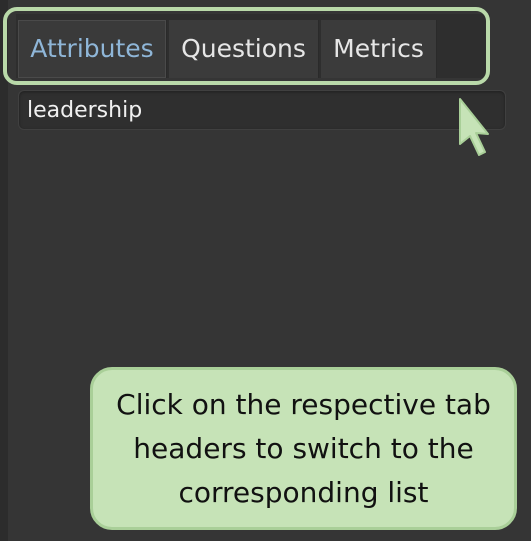 The image size is (531, 541). What do you see at coordinates (379, 49) in the screenshot?
I see `tab-metrics: Metrics` at bounding box center [379, 49].